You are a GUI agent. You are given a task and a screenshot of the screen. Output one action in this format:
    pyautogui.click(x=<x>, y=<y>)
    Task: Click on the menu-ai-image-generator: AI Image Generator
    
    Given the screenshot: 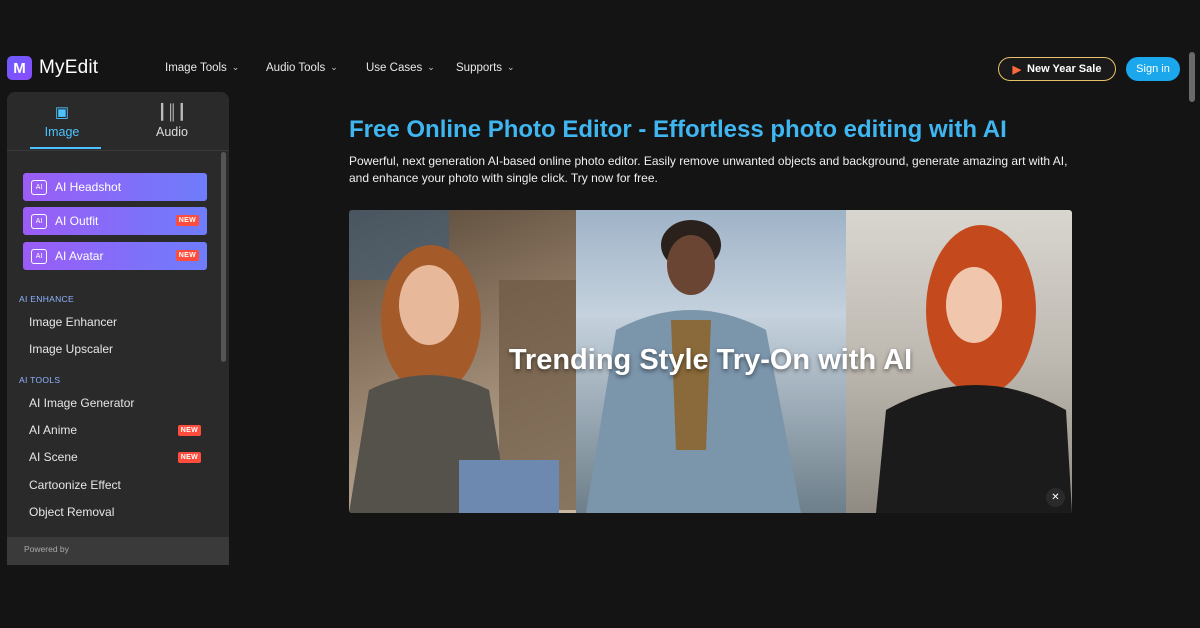 What is the action you would take?
    pyautogui.click(x=115, y=403)
    